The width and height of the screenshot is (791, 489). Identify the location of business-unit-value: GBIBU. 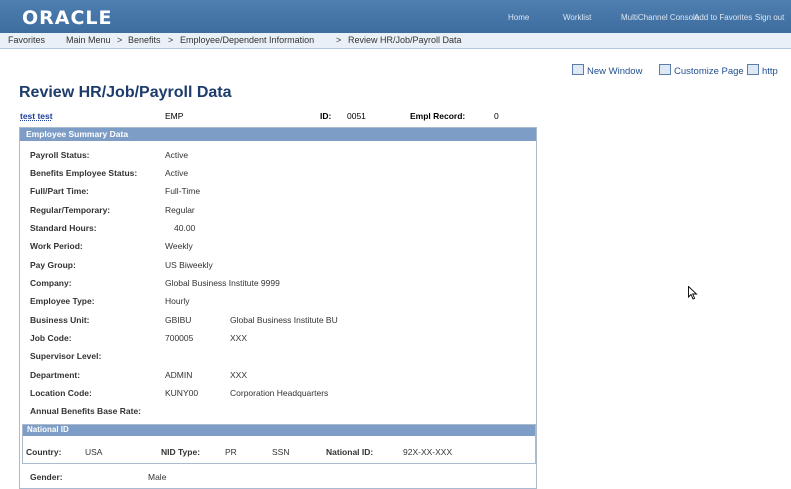
(178, 320).